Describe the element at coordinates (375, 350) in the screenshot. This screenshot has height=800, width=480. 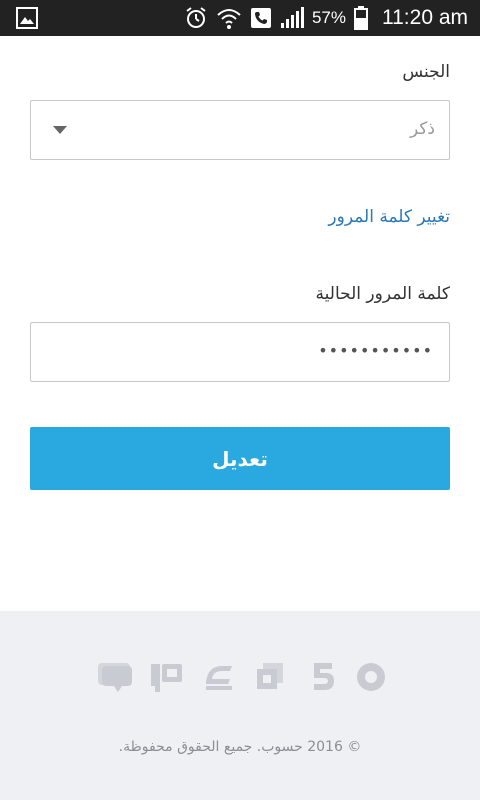
I see `password-masked-value: •••••••••••` at that location.